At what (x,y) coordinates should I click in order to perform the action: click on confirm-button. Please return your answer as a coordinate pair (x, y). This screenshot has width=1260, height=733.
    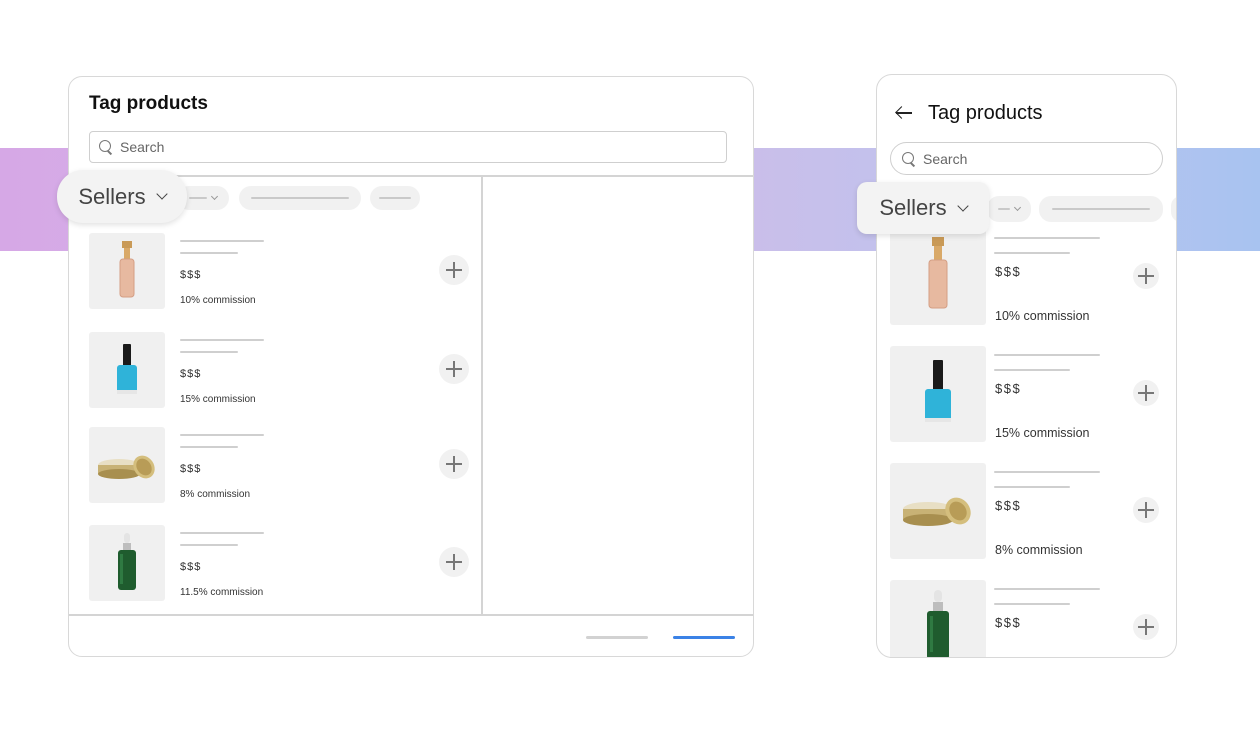
    Looking at the image, I should click on (704, 637).